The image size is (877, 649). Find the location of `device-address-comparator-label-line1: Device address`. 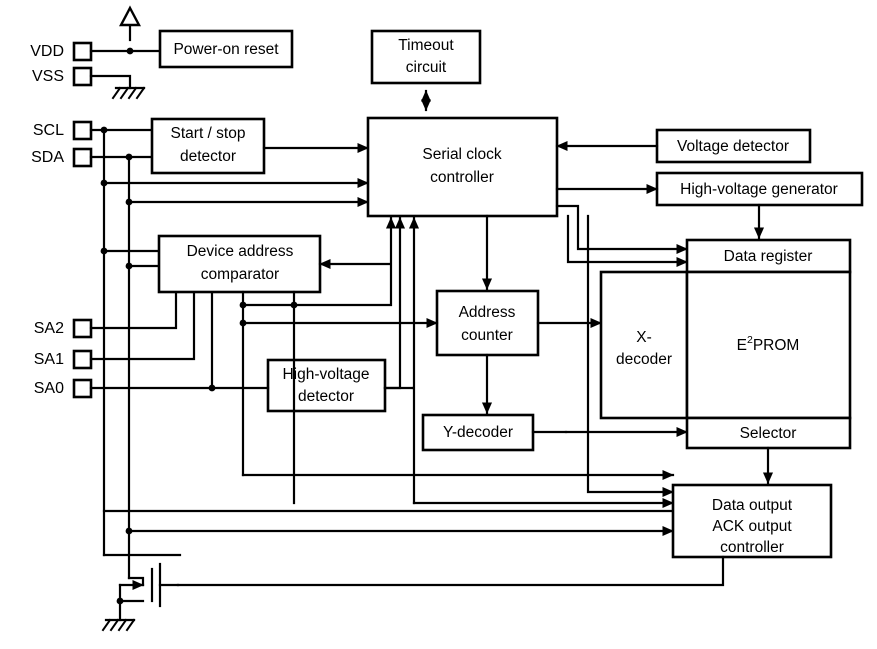

device-address-comparator-label-line1: Device address is located at coordinates (240, 251).